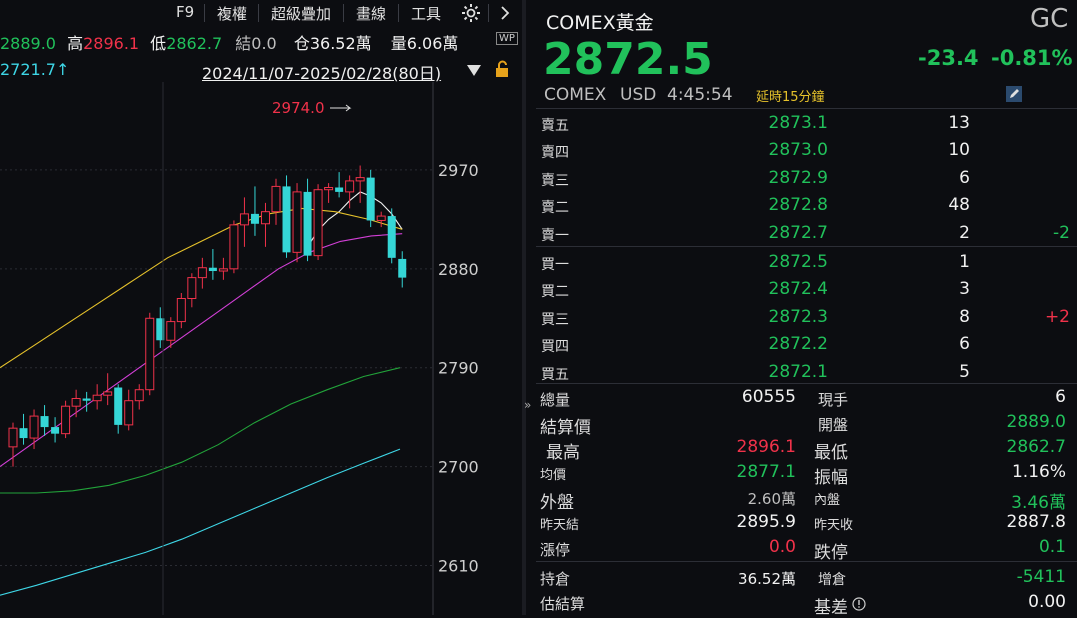 The image size is (1077, 618). I want to click on ask-volume: 48, so click(959, 205).